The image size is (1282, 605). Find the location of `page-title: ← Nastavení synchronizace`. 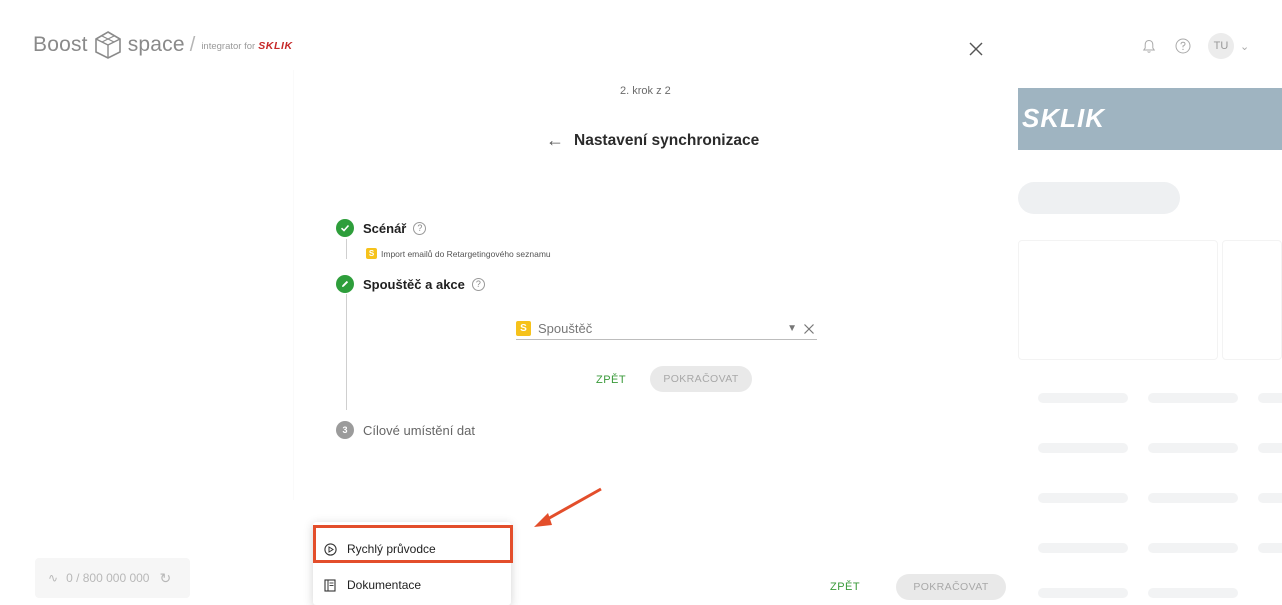

page-title: ← Nastavení synchronizace is located at coordinates (652, 140).